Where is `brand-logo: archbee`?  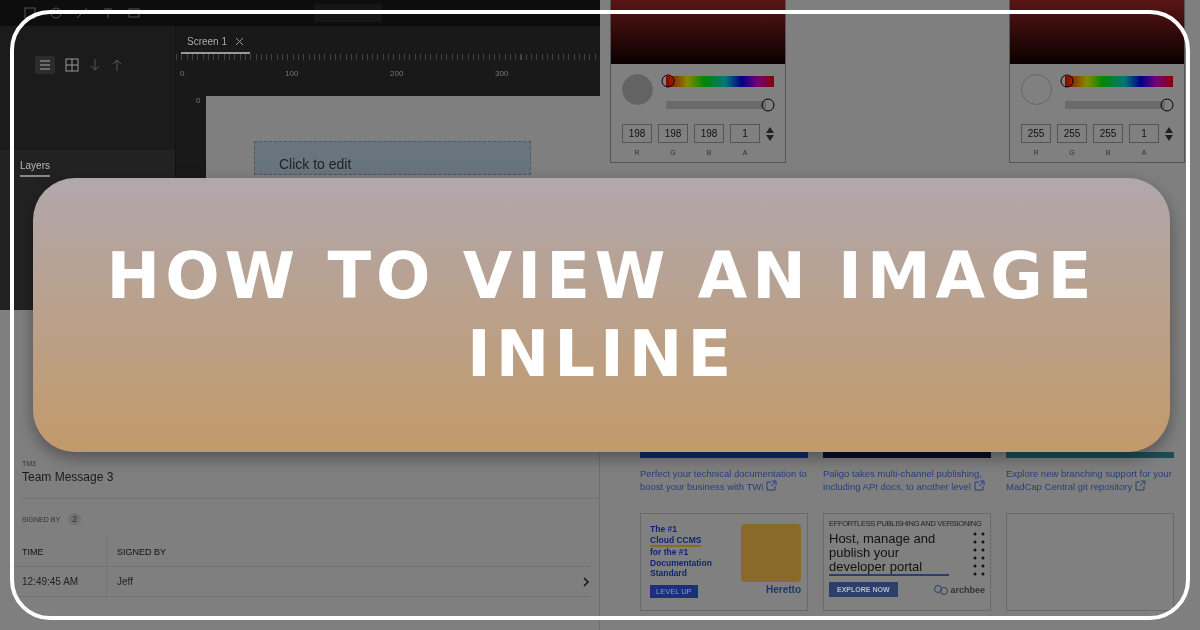 brand-logo: archbee is located at coordinates (967, 589).